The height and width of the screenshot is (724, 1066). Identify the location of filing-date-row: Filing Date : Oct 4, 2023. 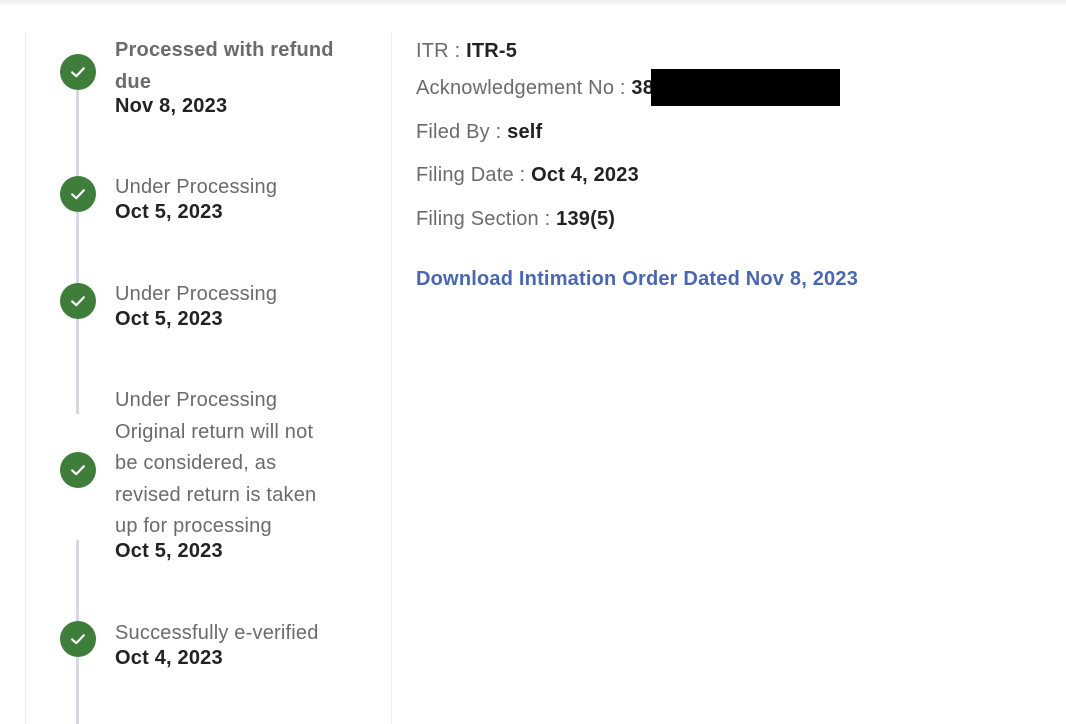
(527, 175).